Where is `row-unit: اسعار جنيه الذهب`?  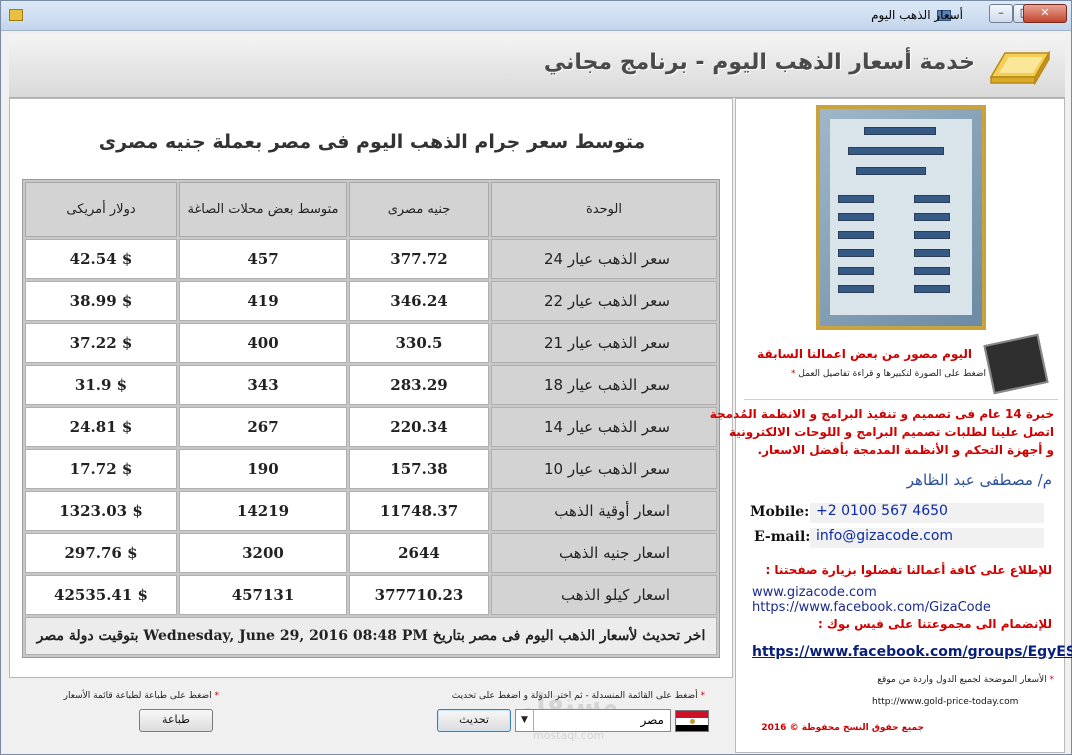 row-unit: اسعار جنيه الذهب is located at coordinates (604, 553).